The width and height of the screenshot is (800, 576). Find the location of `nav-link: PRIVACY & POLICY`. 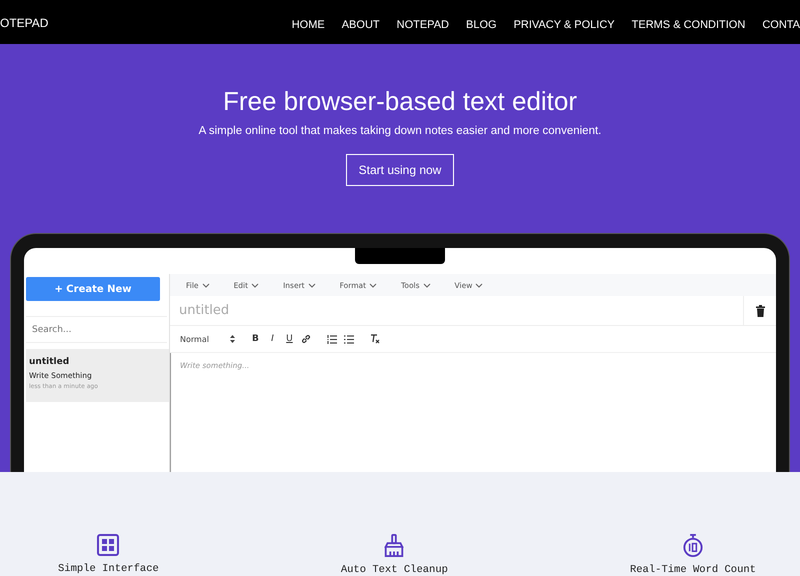

nav-link: PRIVACY & POLICY is located at coordinates (564, 25).